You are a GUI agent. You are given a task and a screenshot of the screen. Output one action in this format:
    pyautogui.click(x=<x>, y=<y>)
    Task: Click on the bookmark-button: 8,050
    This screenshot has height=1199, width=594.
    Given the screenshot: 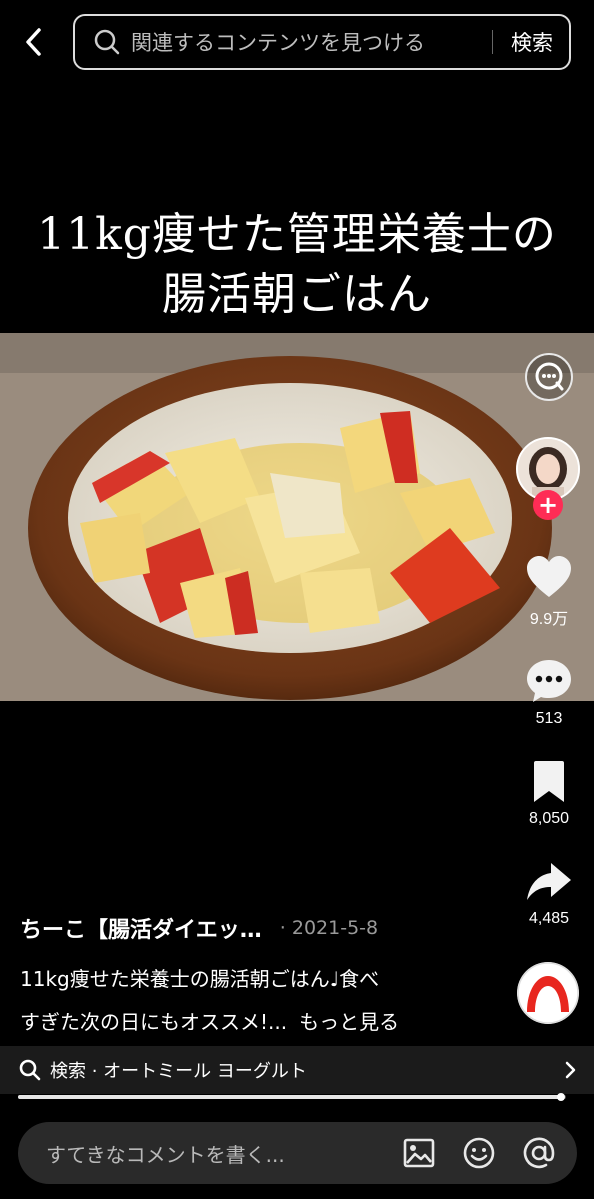 What is the action you would take?
    pyautogui.click(x=549, y=794)
    